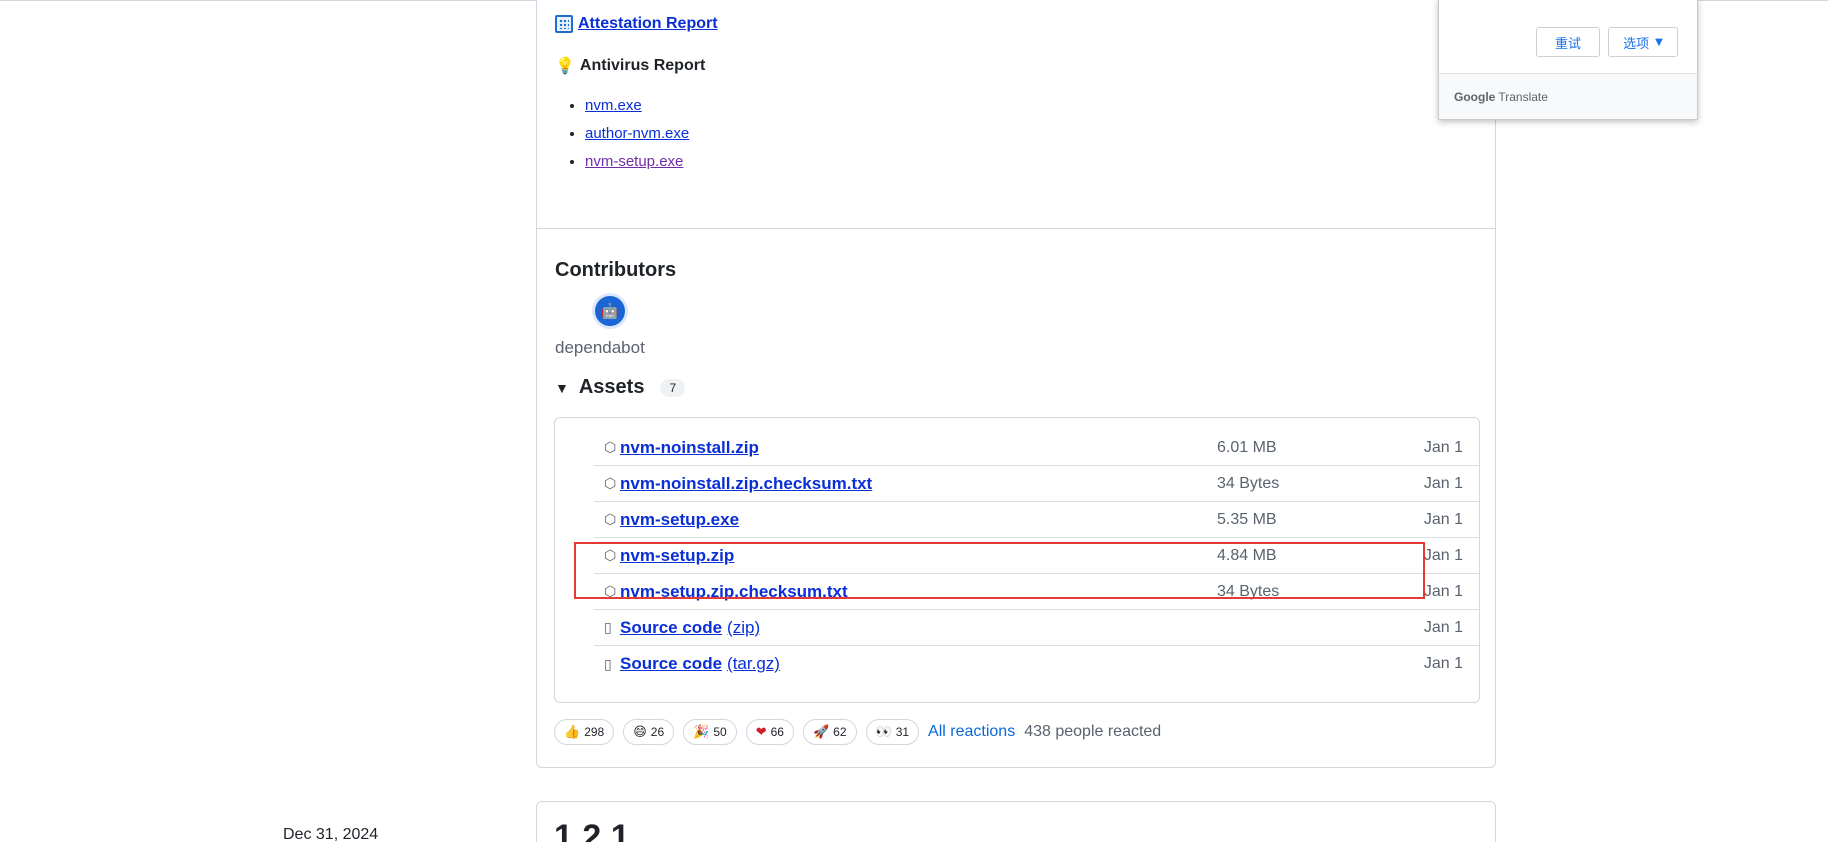 This screenshot has width=1828, height=842. I want to click on caret-down-icon: ▼, so click(1659, 42).